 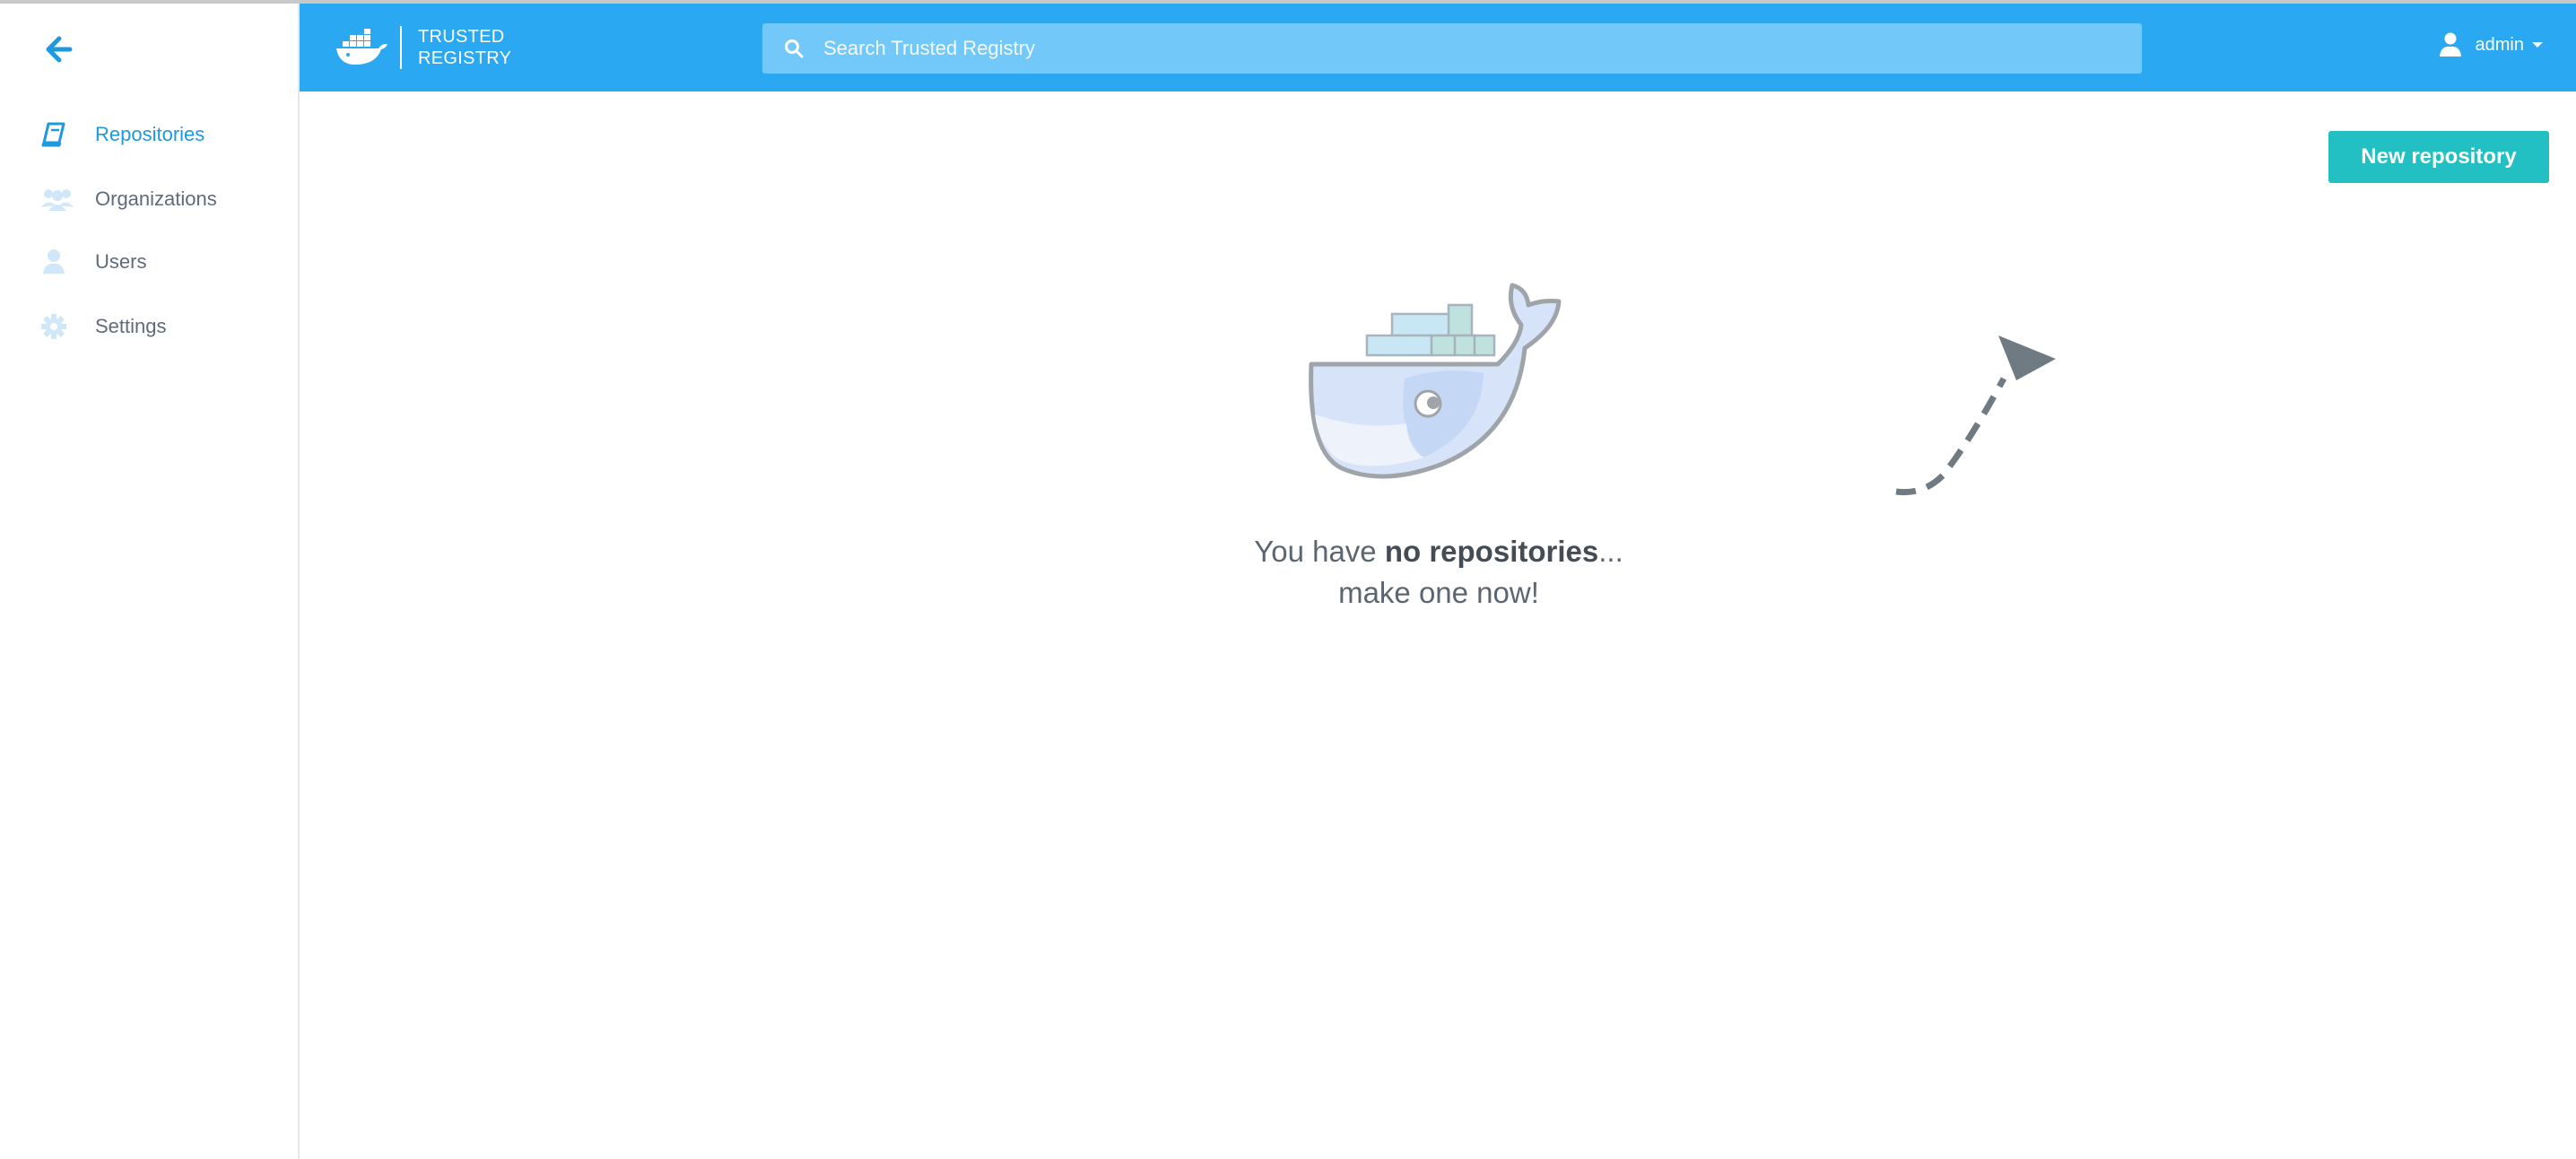 I want to click on docker-whale-logo-icon, so click(x=361, y=47).